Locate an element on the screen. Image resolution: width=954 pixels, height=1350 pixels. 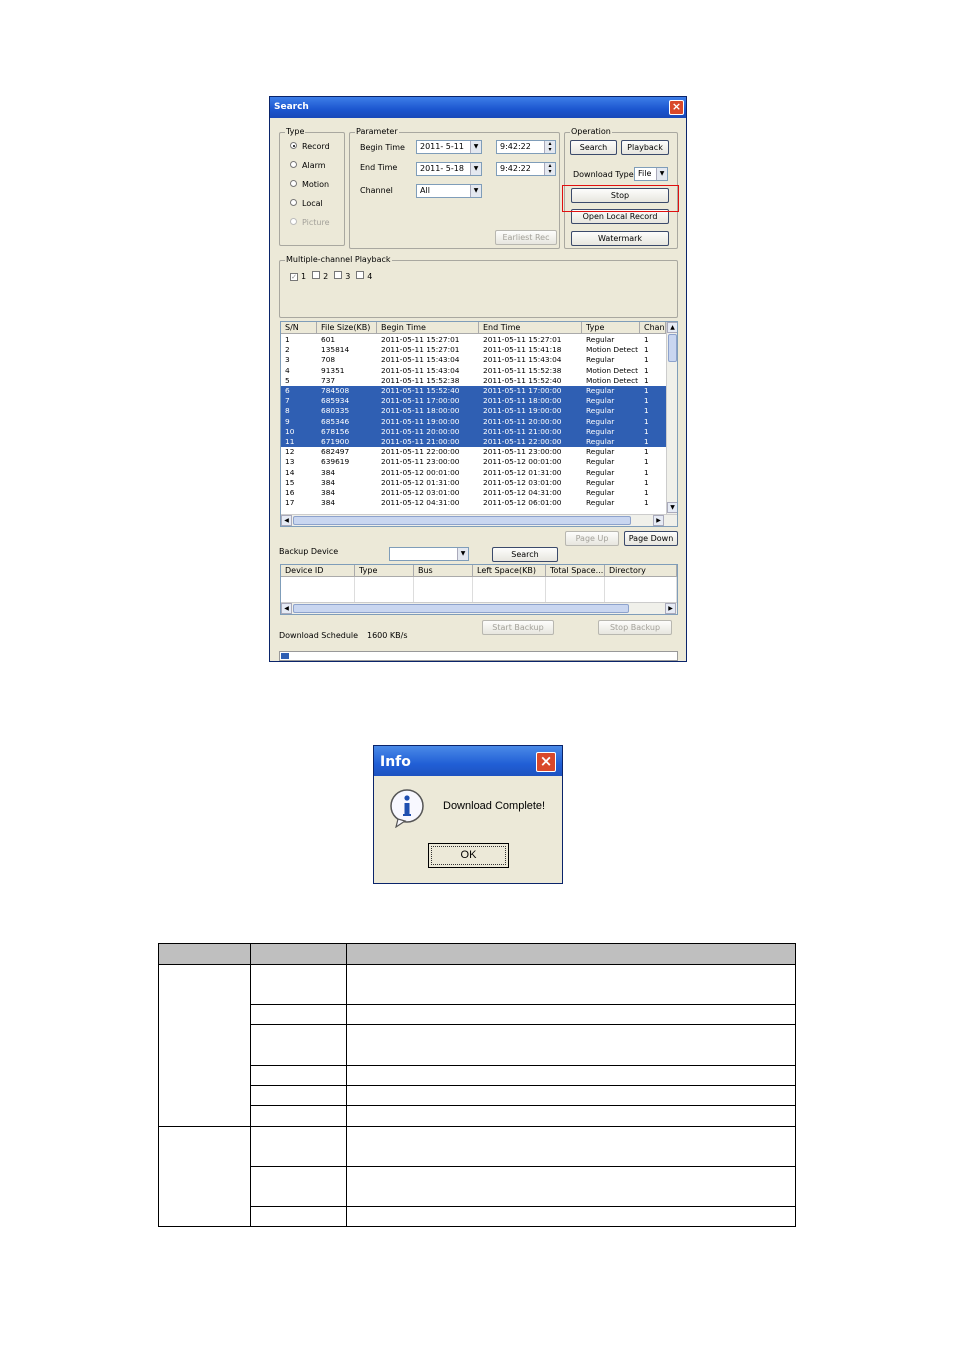
table-cell-sn: 2 is located at coordinates (287, 350).